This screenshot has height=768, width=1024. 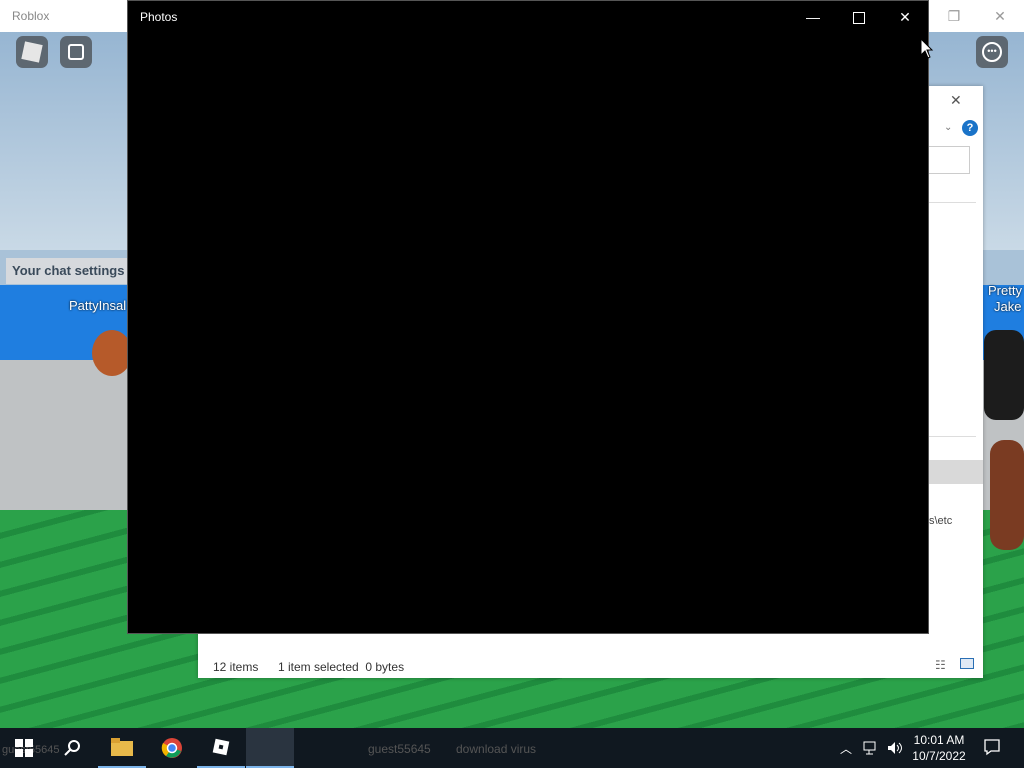 What do you see at coordinates (270, 748) in the screenshot?
I see `photos-taskbar-button` at bounding box center [270, 748].